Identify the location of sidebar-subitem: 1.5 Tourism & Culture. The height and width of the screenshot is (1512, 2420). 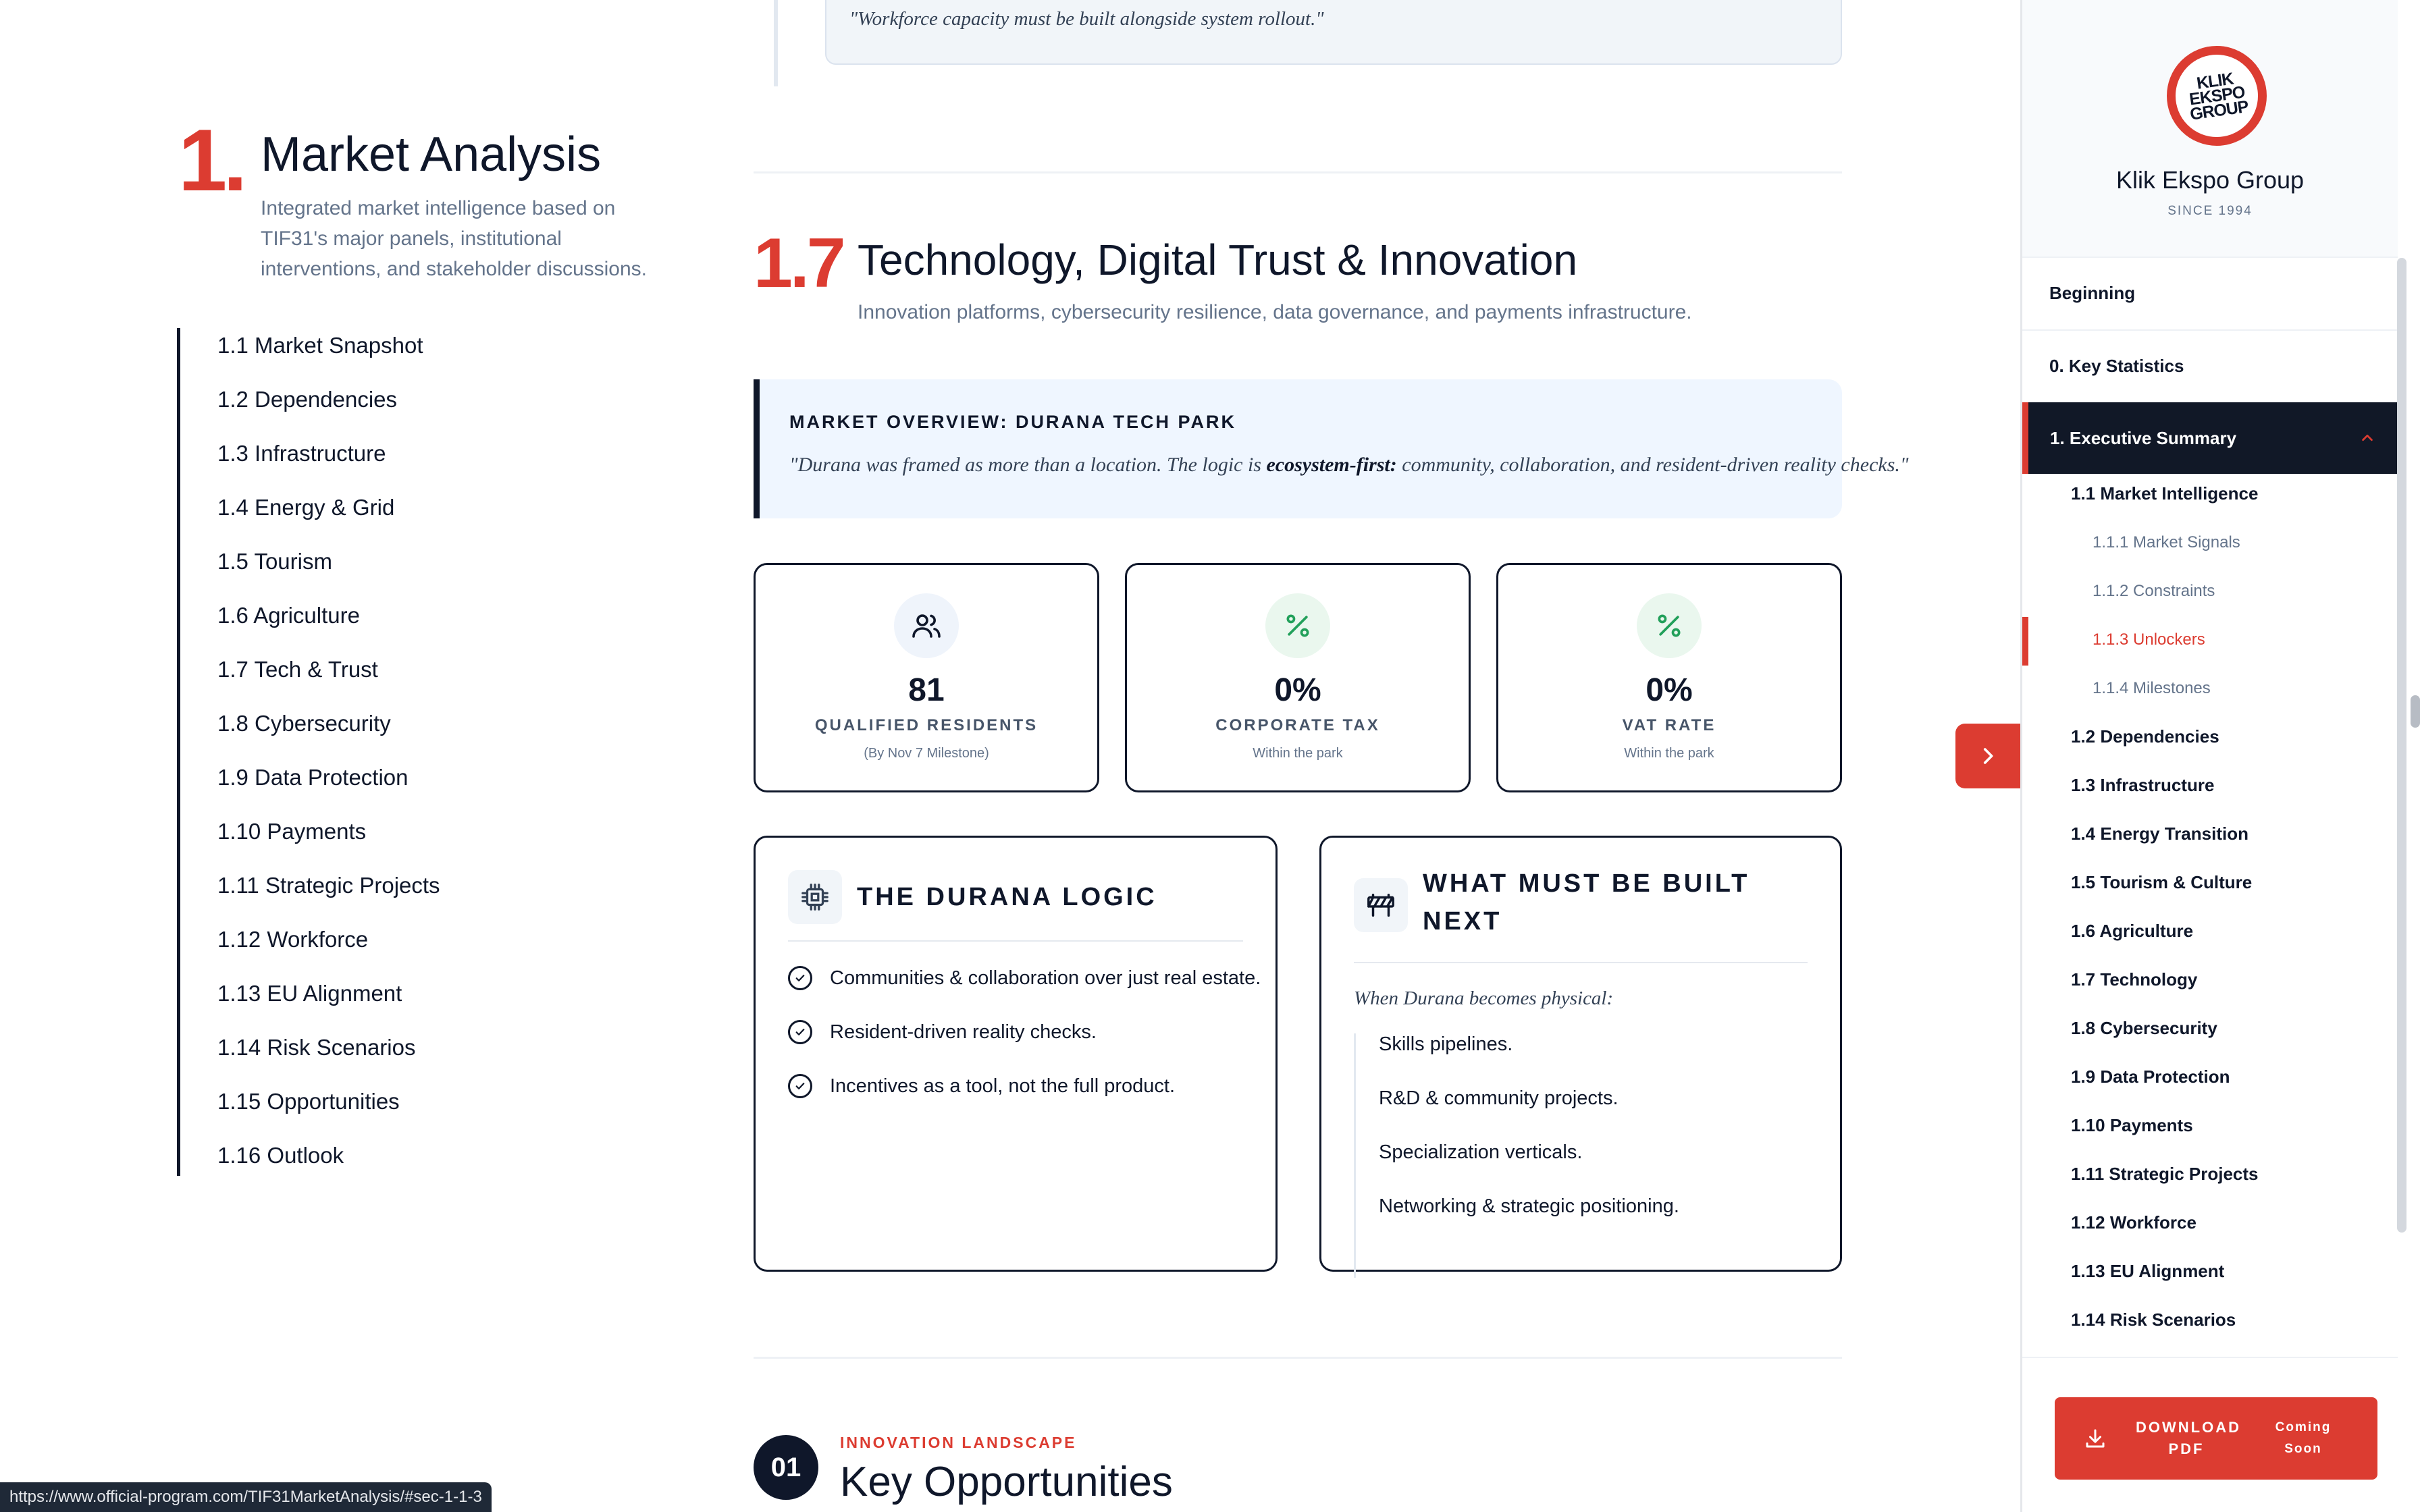
(2161, 882).